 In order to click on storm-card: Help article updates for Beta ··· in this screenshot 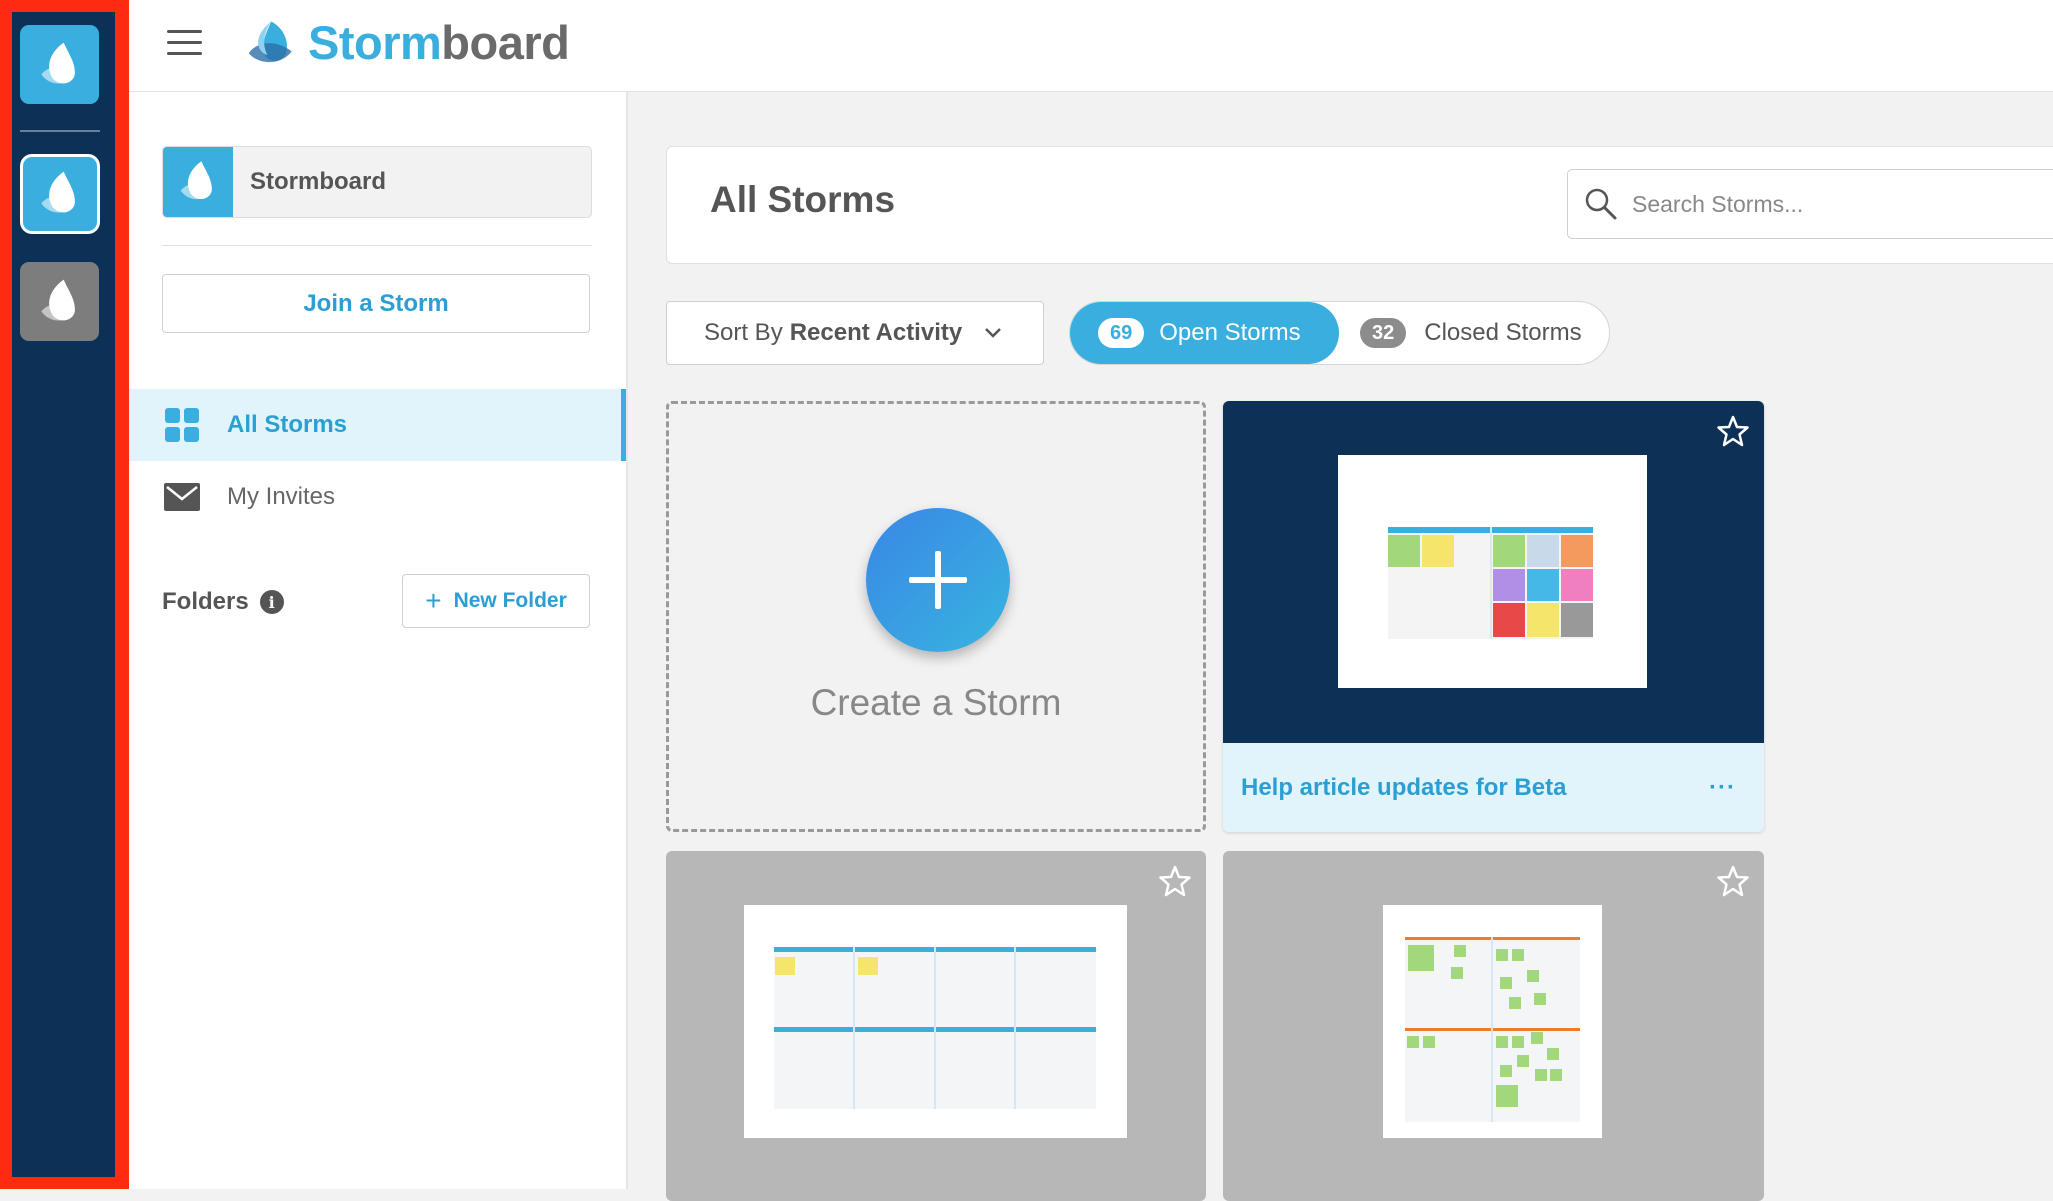, I will do `click(1493, 616)`.